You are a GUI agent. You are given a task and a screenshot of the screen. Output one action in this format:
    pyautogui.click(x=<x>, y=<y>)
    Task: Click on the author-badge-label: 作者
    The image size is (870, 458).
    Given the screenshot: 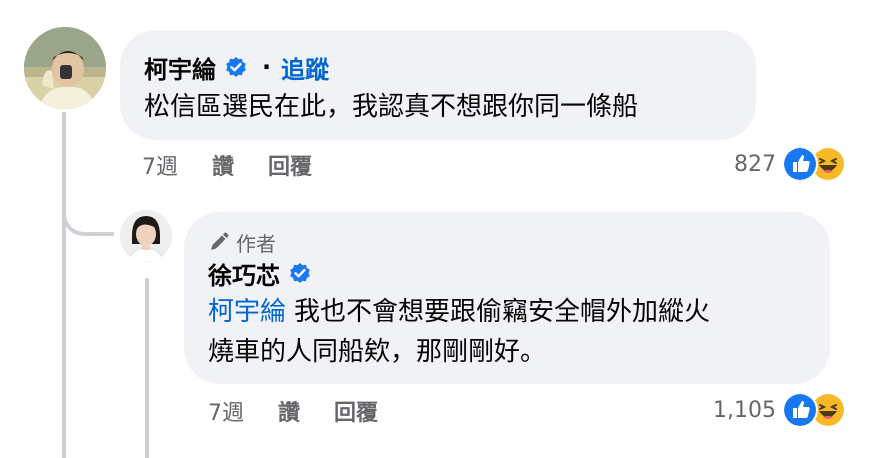 What is the action you would take?
    pyautogui.click(x=256, y=243)
    